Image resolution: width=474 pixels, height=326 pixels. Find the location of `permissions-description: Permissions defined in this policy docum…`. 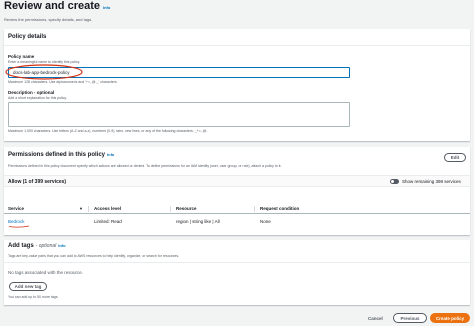

permissions-description: Permissions defined in this policy docum… is located at coordinates (145, 166).